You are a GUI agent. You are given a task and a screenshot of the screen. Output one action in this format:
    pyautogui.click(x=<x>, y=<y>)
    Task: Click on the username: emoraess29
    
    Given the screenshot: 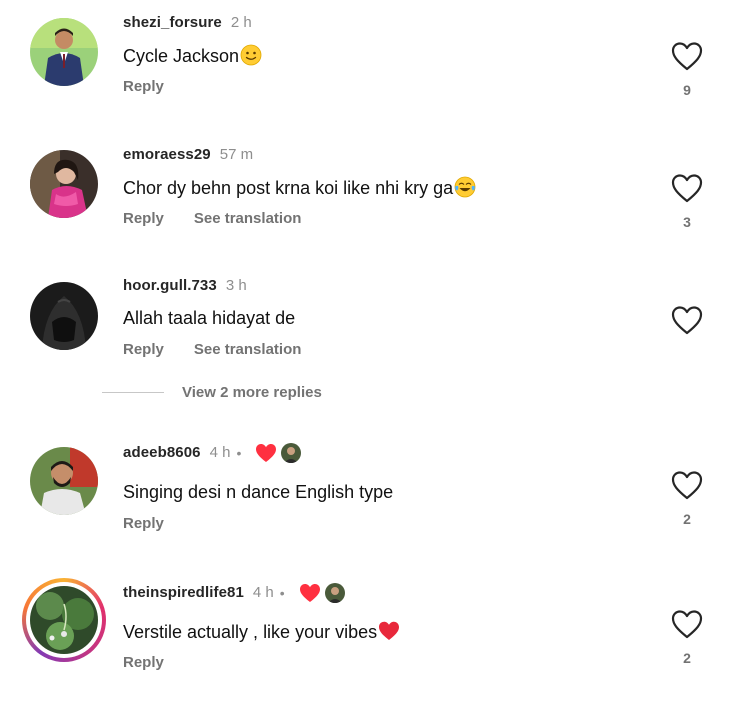 What is the action you would take?
    pyautogui.click(x=167, y=155)
    